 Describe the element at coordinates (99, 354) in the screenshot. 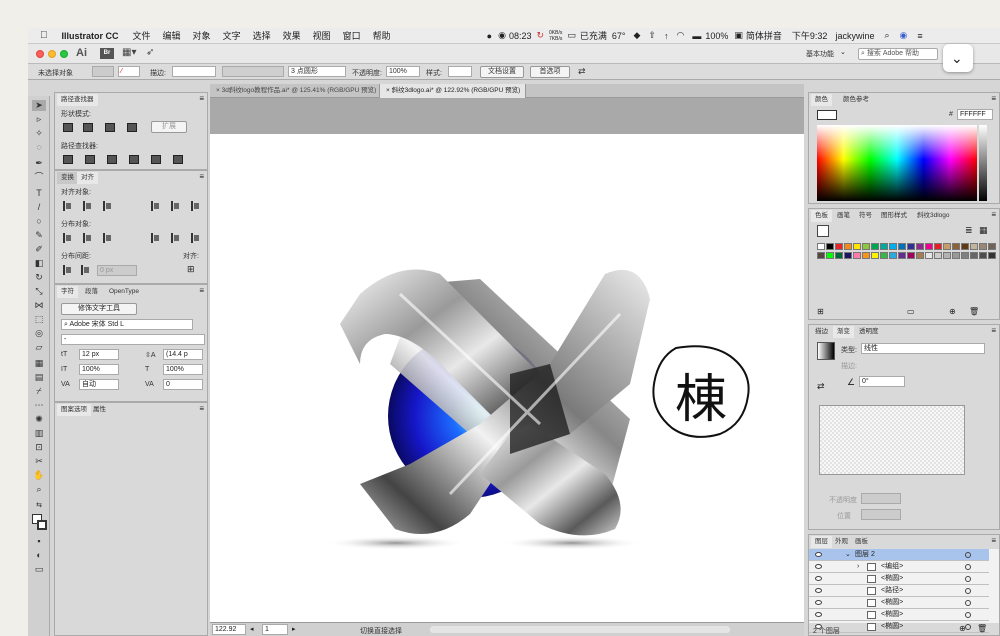

I see `font-size-field: 12 px` at that location.